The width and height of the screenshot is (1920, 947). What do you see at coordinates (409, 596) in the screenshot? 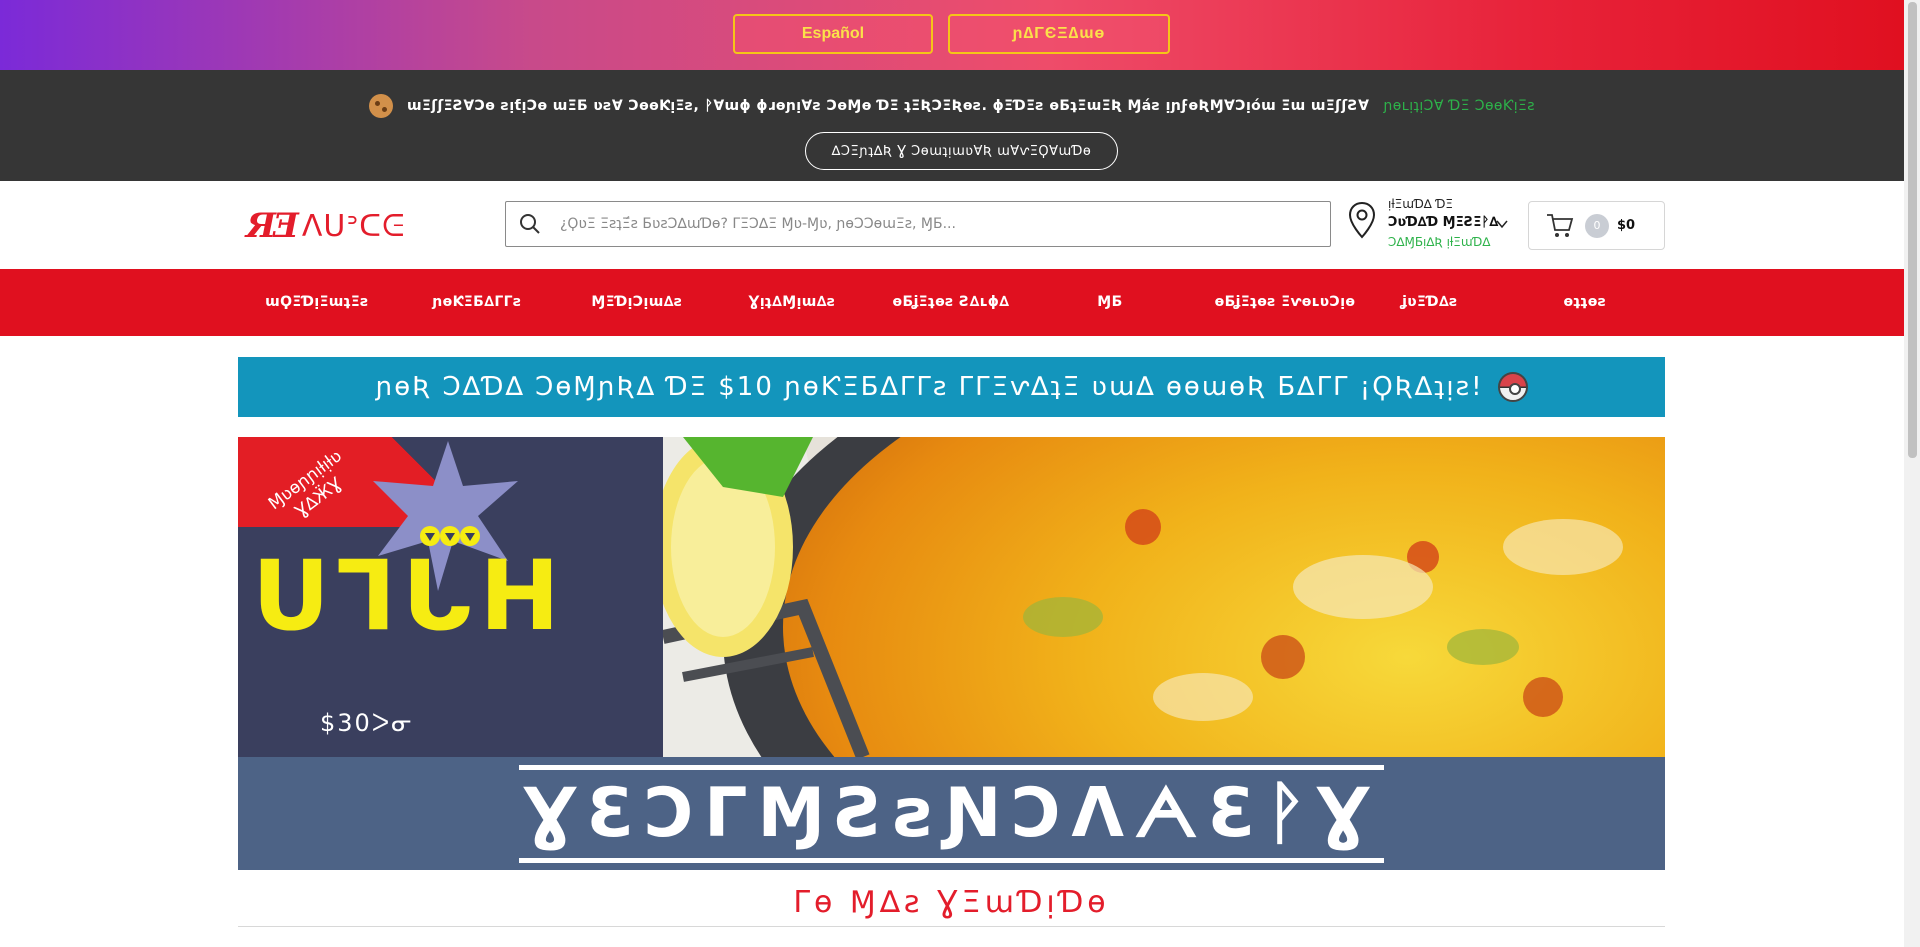
I see `hero-headline: ᑌᒣᒐᕼ` at bounding box center [409, 596].